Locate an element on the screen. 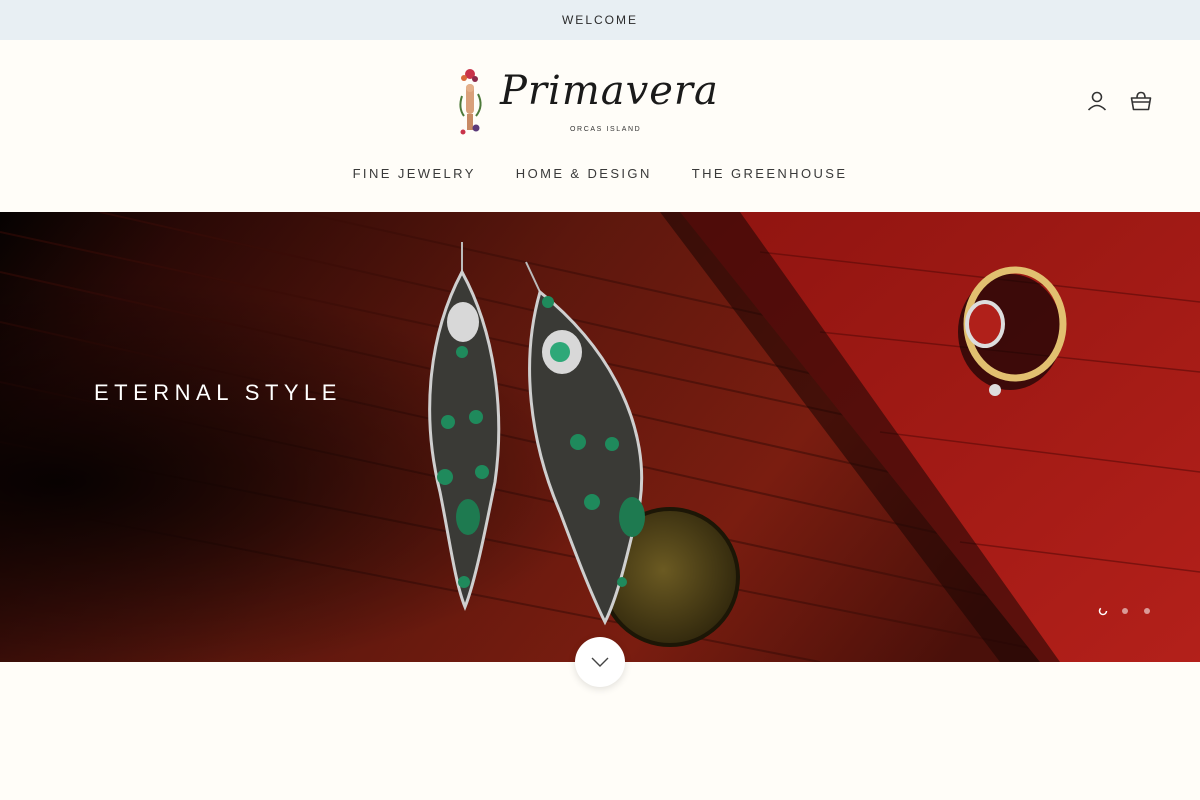 The height and width of the screenshot is (800, 1200). cart-icon is located at coordinates (1141, 101).